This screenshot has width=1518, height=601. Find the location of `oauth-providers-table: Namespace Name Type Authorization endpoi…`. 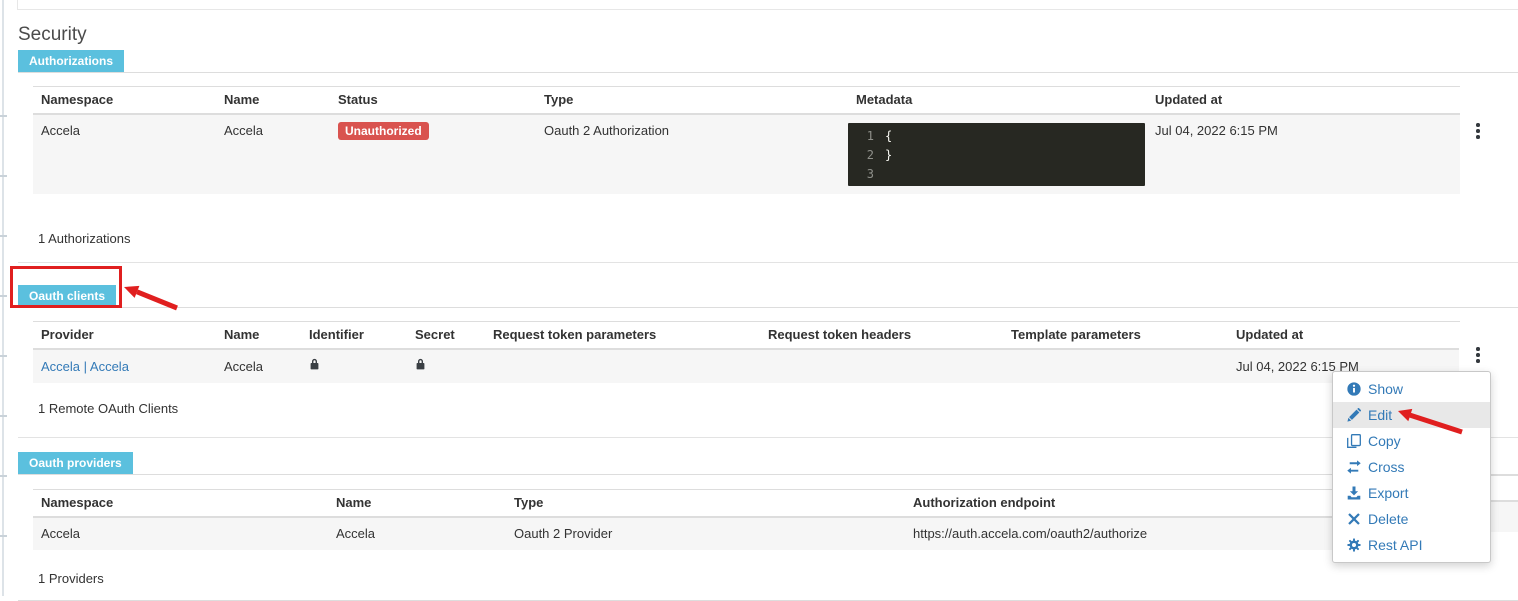

oauth-providers-table: Namespace Name Type Authorization endpoi… is located at coordinates (746, 519).